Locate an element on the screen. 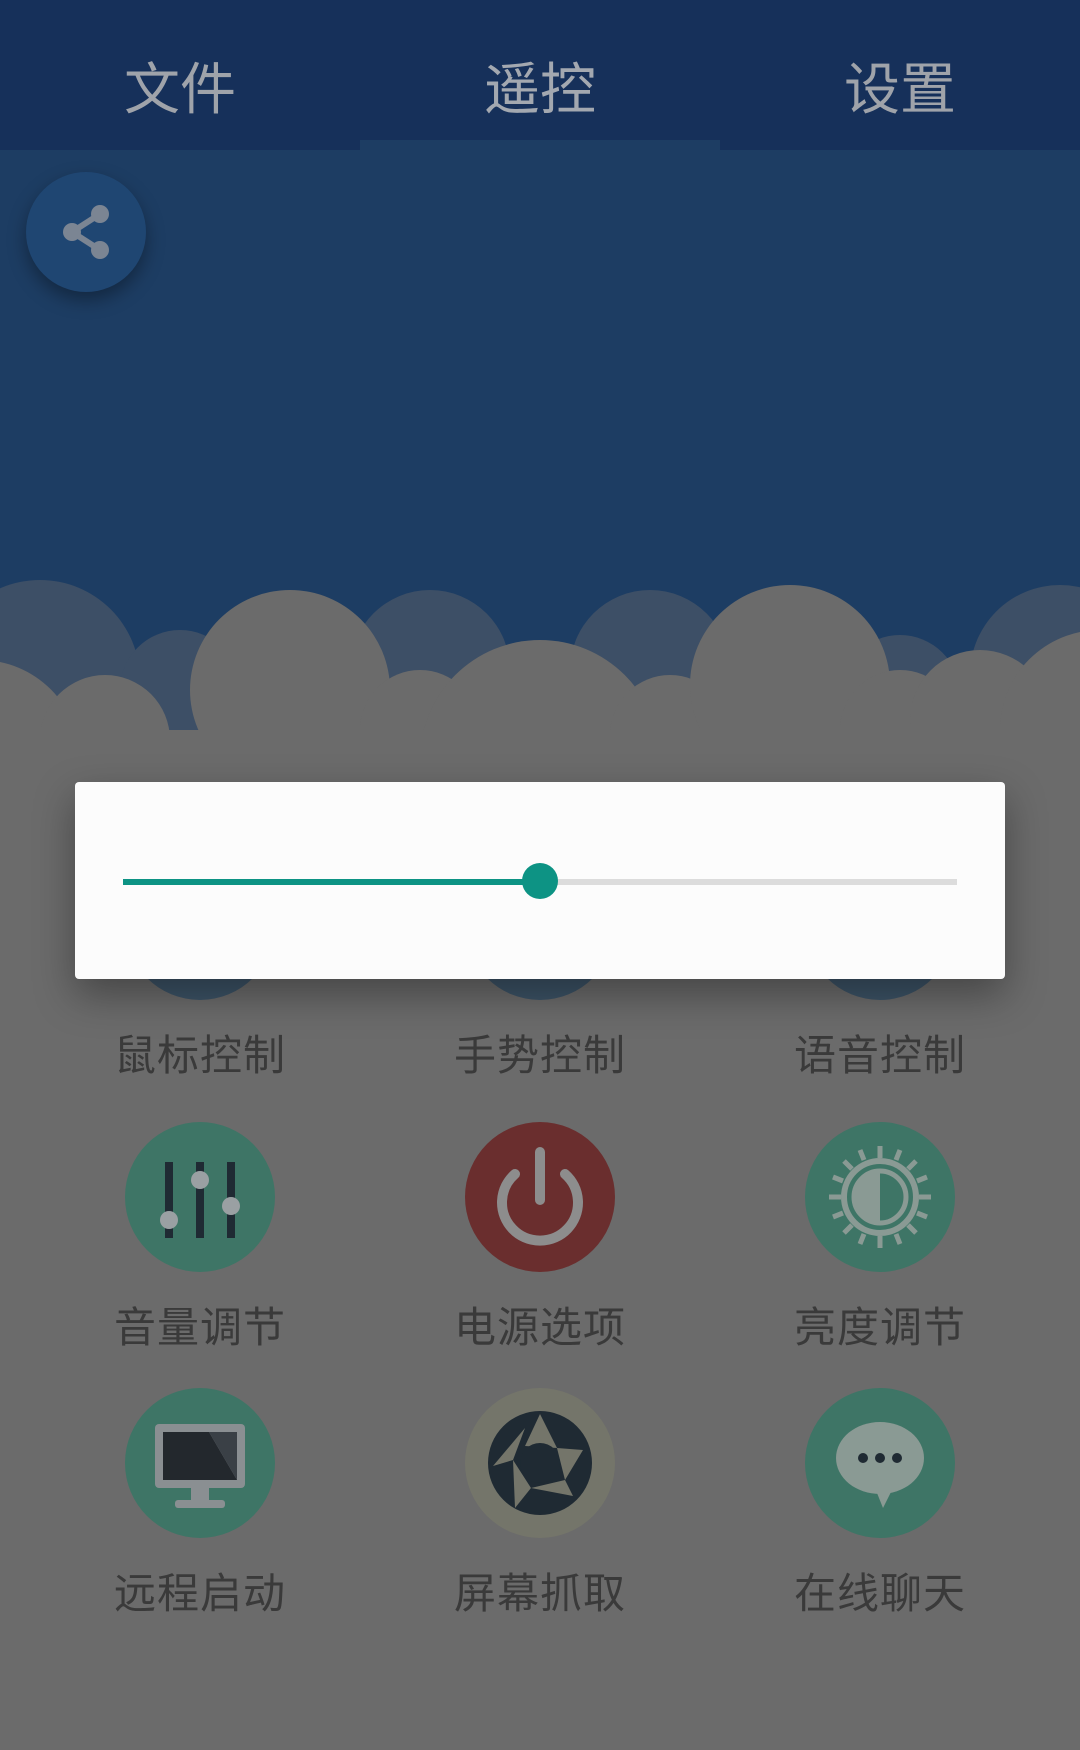 The image size is (1080, 1750). grid-item-label: 鼠标控制 is located at coordinates (199, 1055).